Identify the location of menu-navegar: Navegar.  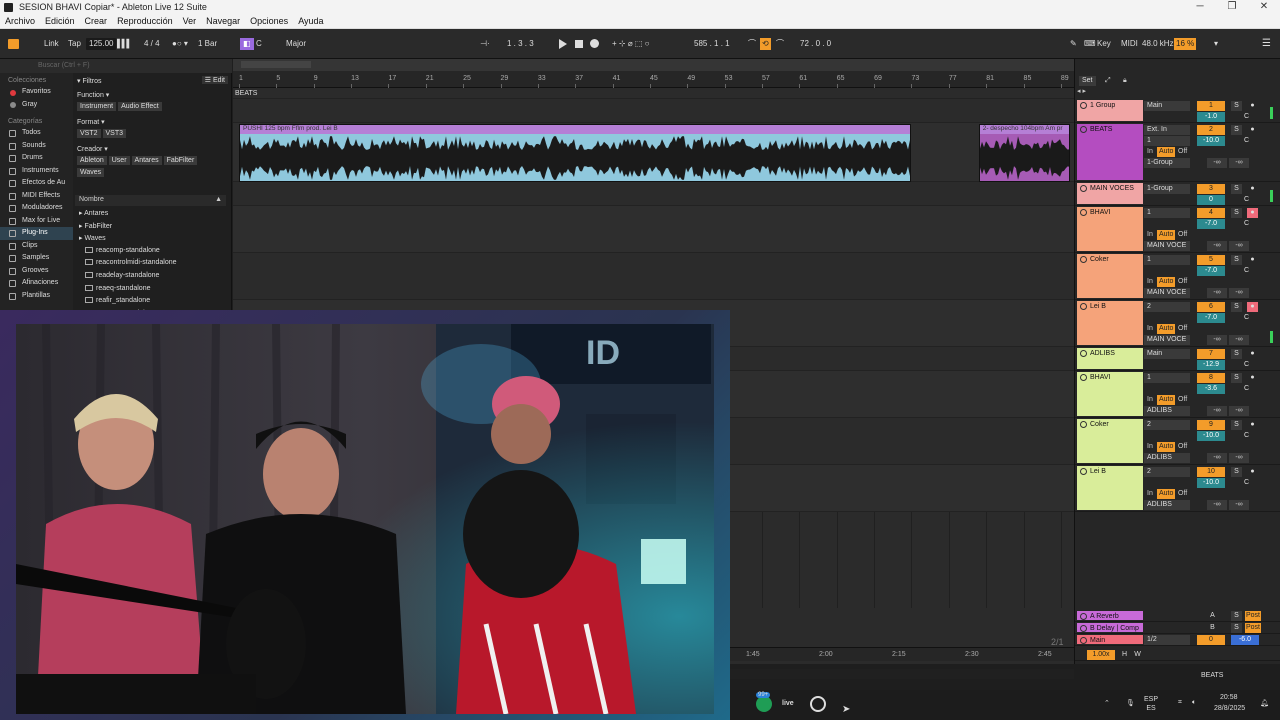
(223, 21).